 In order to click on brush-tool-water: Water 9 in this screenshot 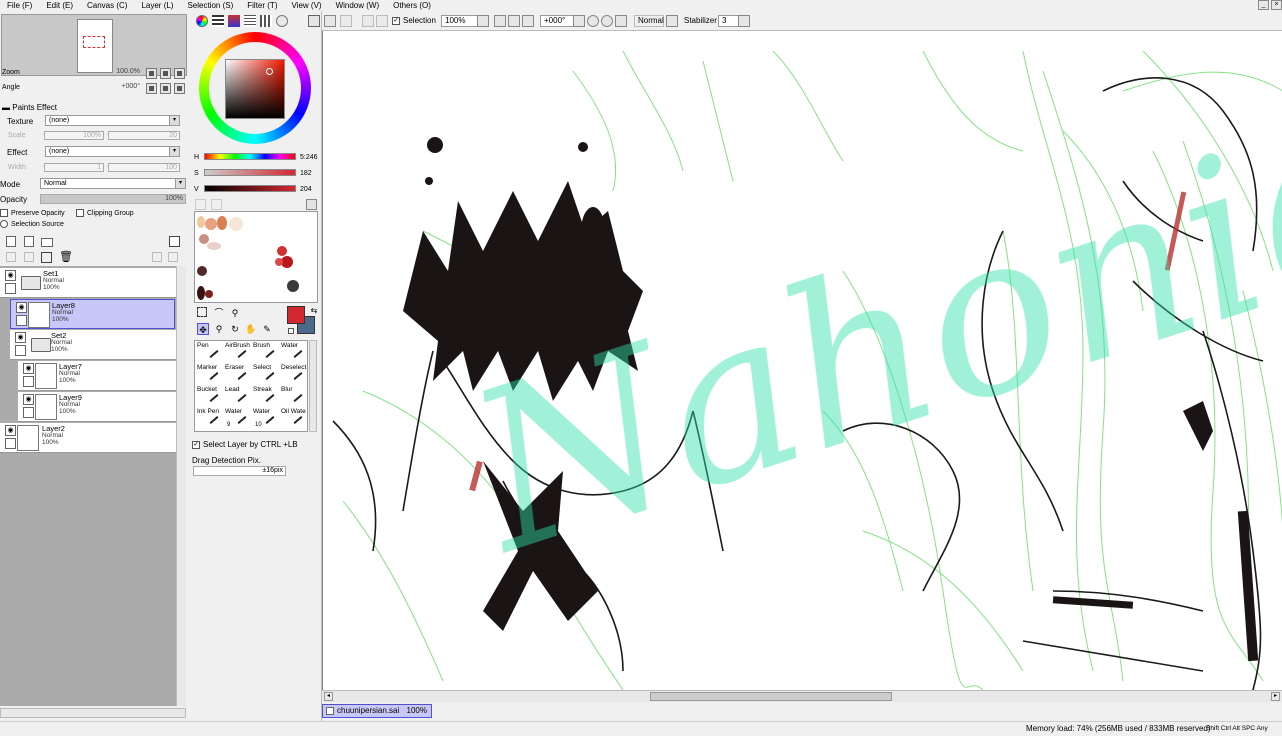, I will do `click(239, 418)`.